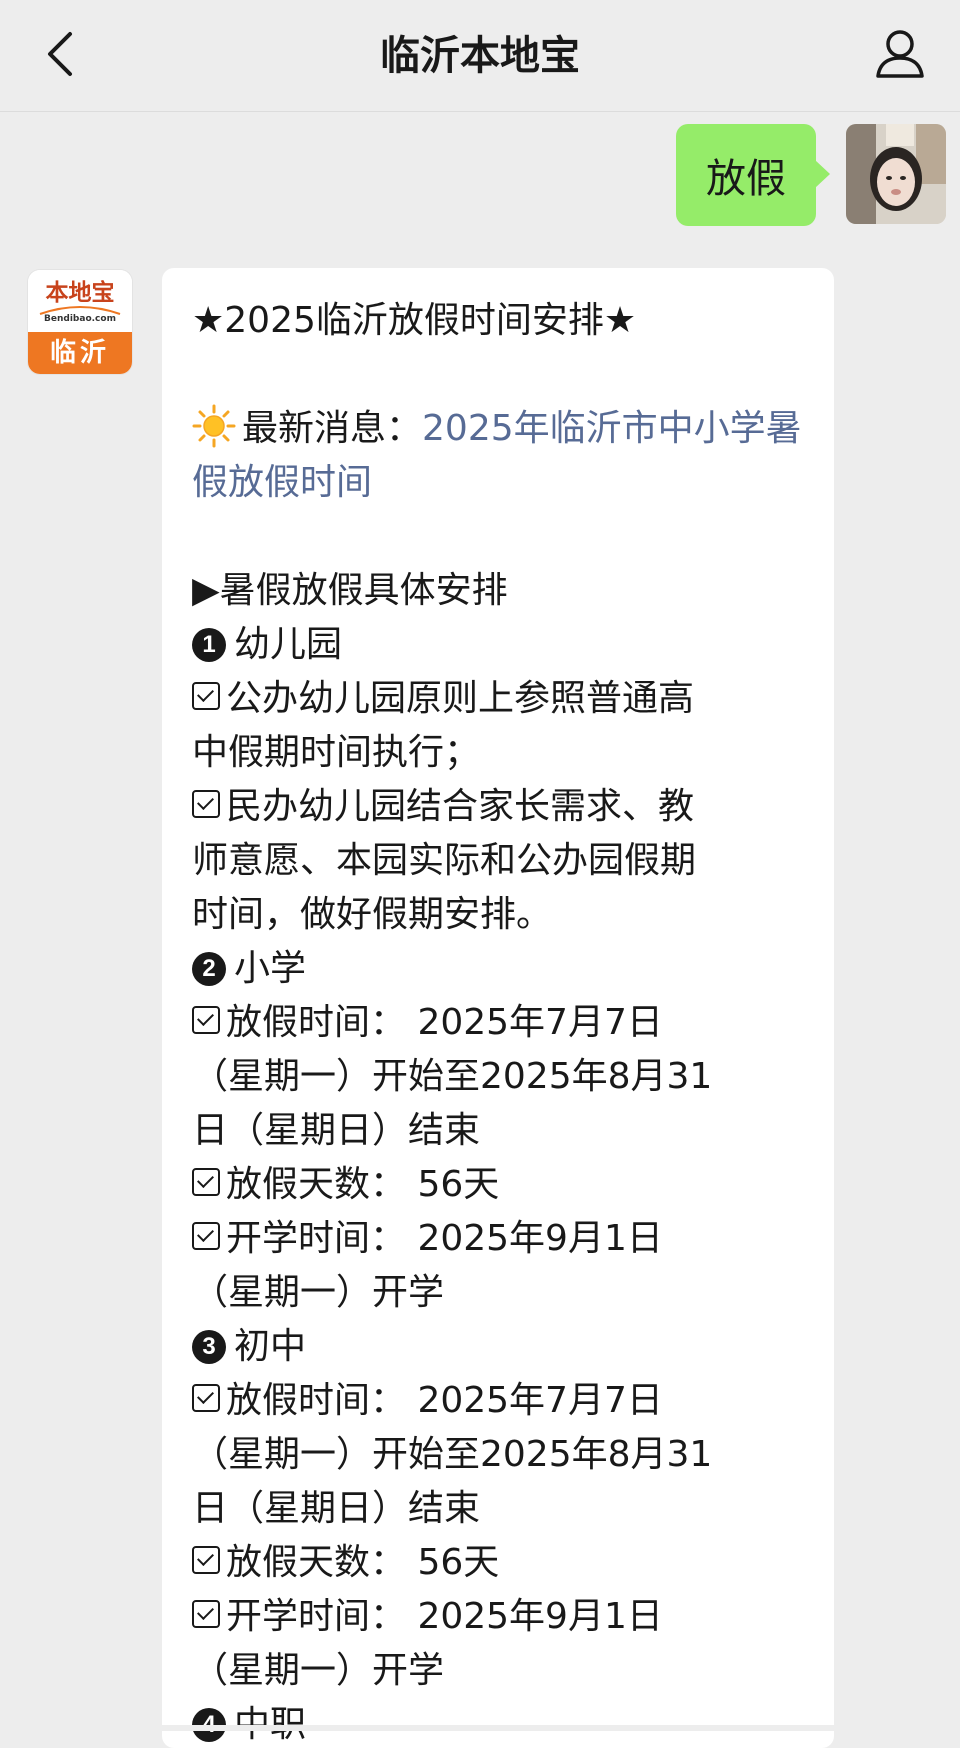 This screenshot has height=1748, width=960. What do you see at coordinates (372, 914) in the screenshot?
I see `kindergarten-item-2-cont: 时间，做好假期安排。` at bounding box center [372, 914].